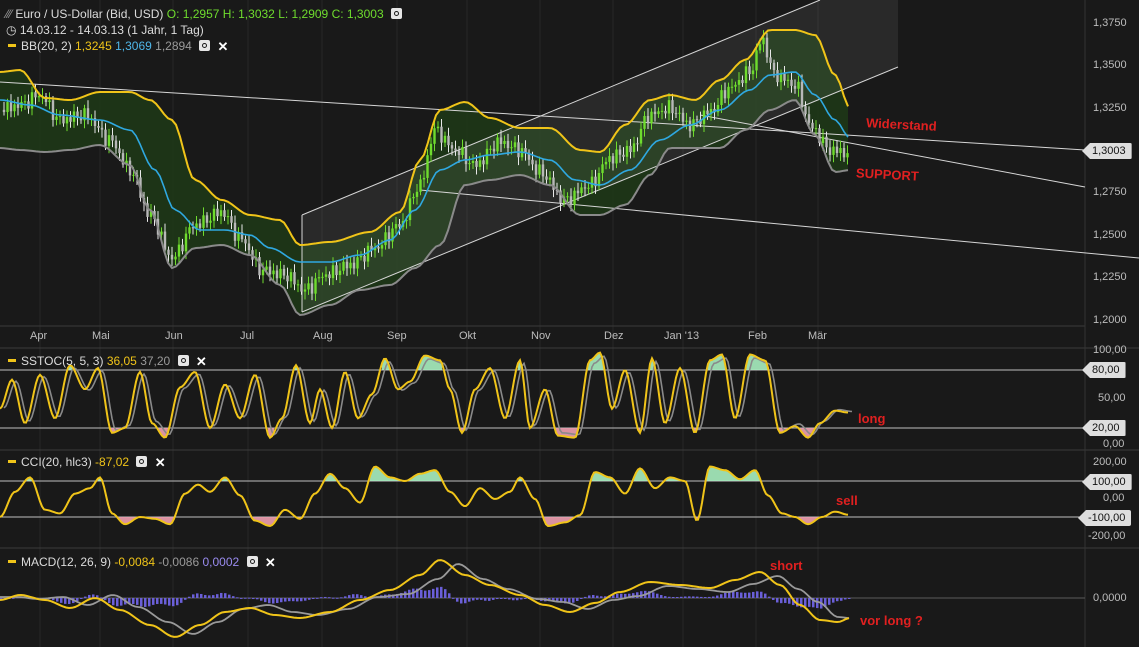  I want to click on settings-icon, so click(396, 13).